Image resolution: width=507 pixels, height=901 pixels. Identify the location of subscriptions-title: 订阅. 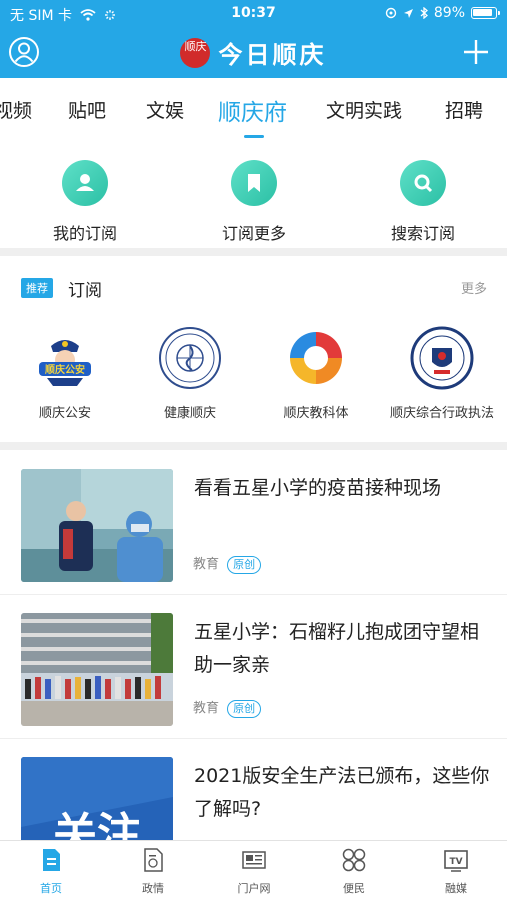
(85, 291).